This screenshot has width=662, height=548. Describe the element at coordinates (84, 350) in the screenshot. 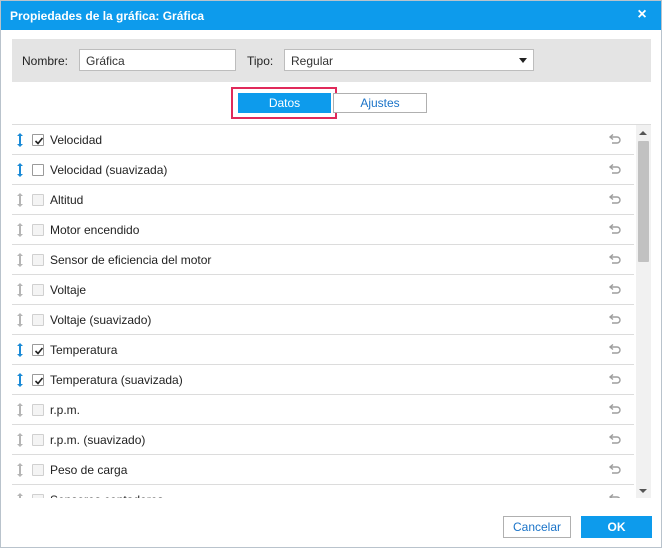

I see `list-item-label: Temperatura` at that location.